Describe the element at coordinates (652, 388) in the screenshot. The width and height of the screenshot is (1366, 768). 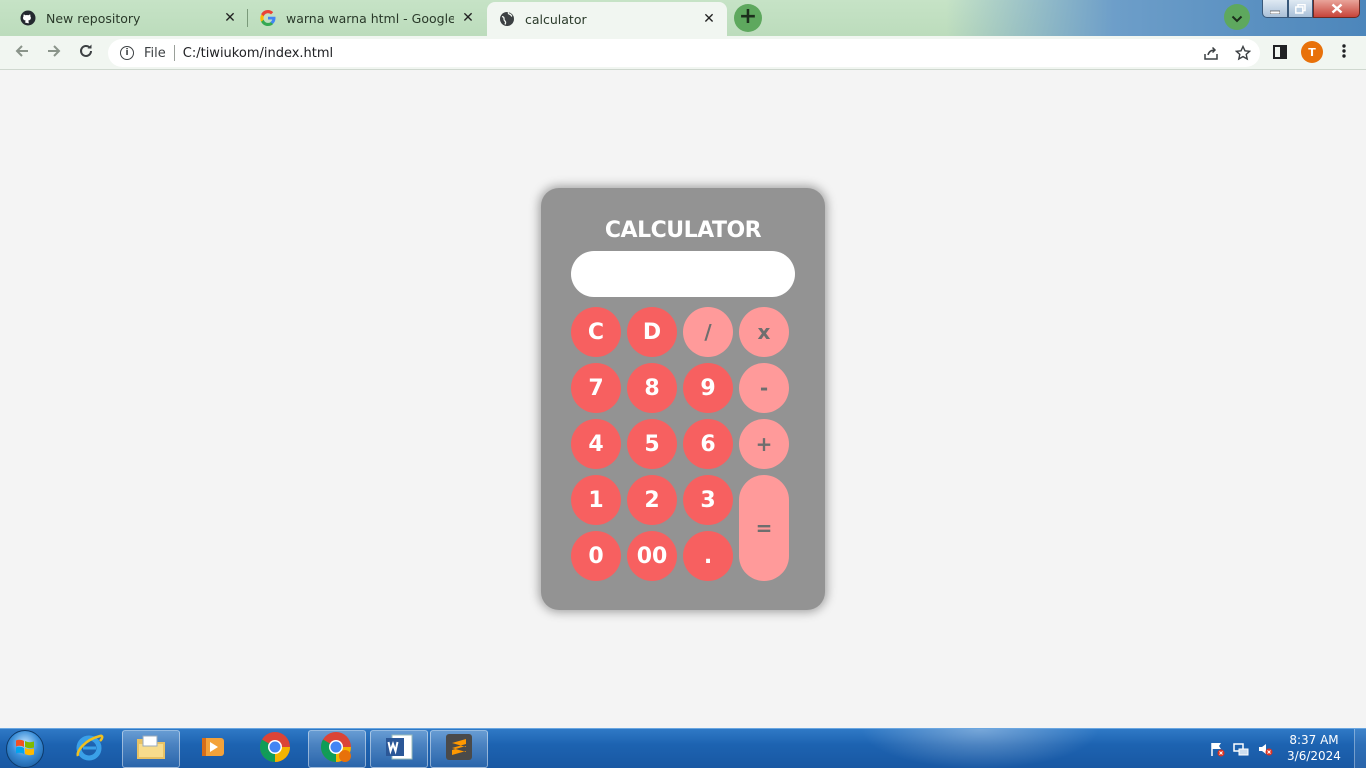
I see `digit-8-button: 8` at that location.